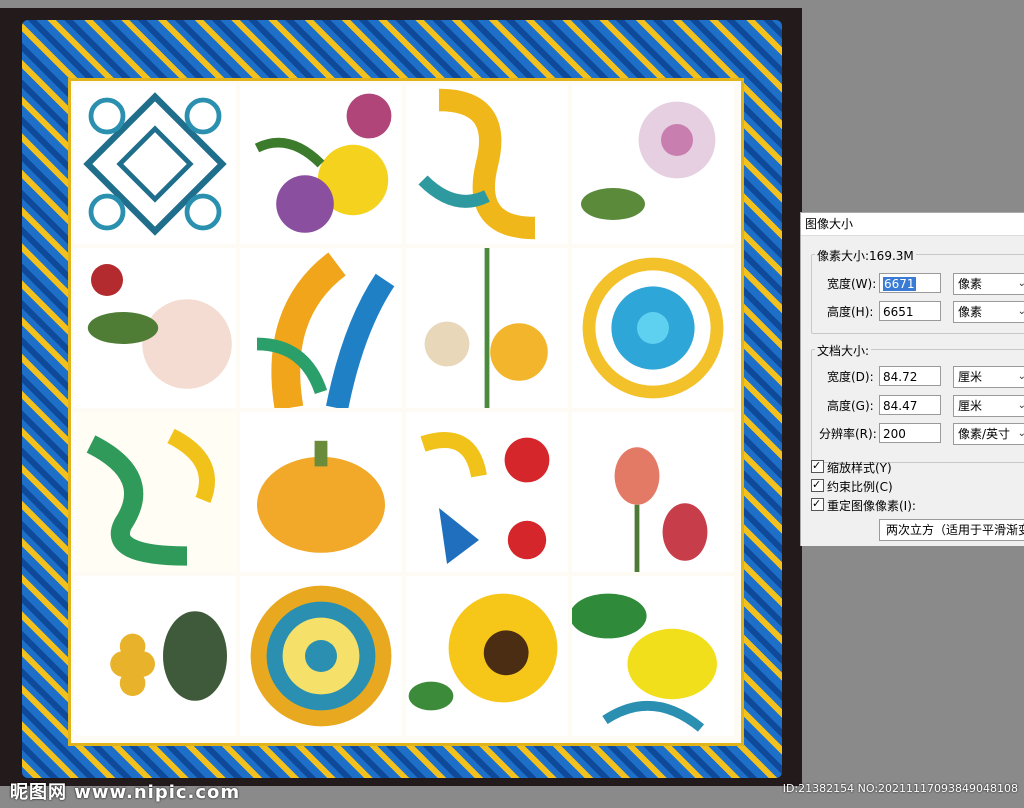  Describe the element at coordinates (653, 328) in the screenshot. I see `tile-blue-medallion` at that location.